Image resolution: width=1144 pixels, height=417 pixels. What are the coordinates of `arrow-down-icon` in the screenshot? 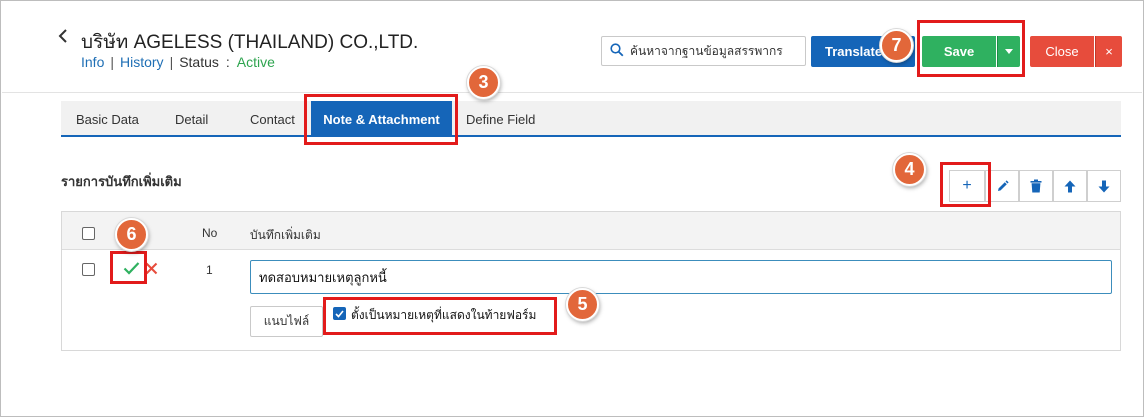 It's located at (1104, 186).